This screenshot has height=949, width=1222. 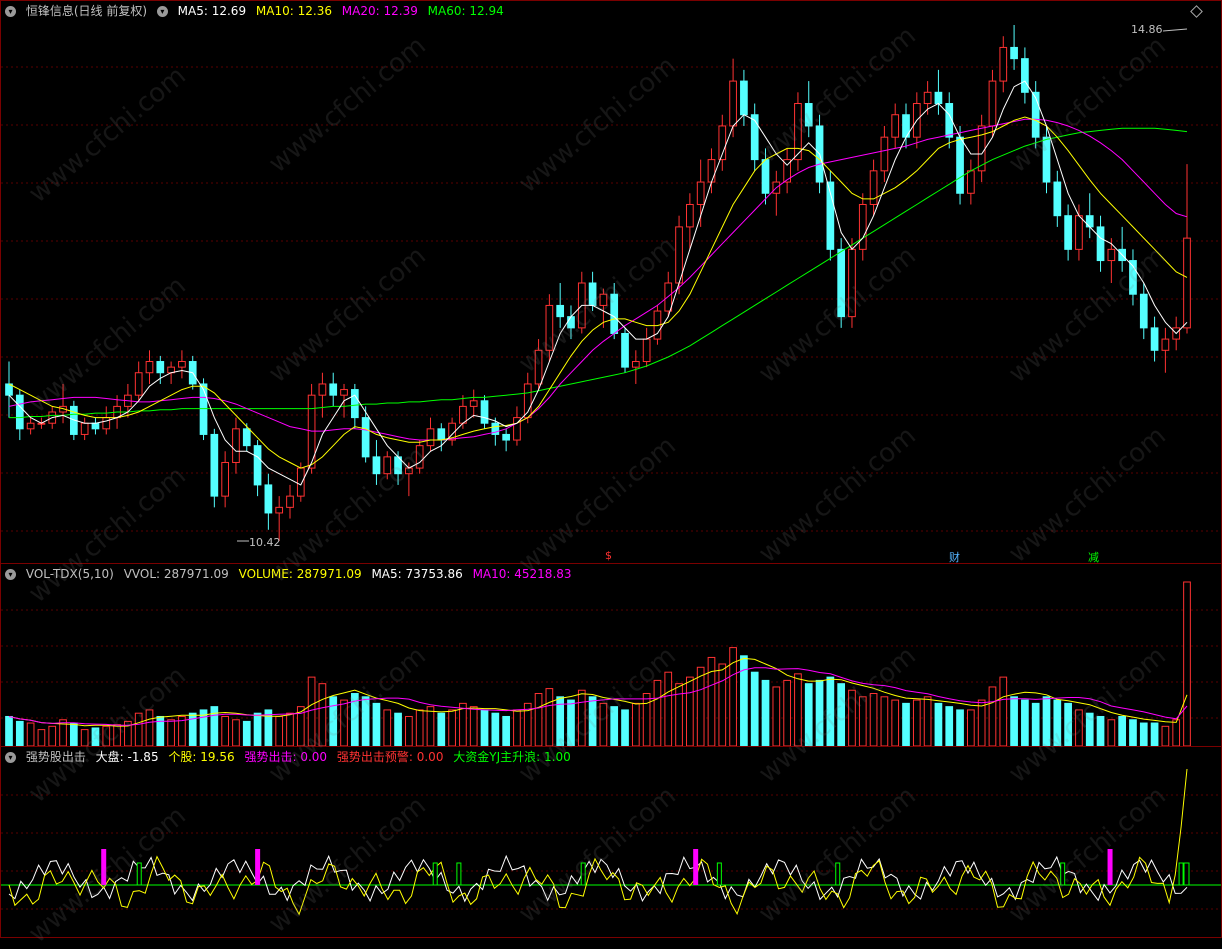 What do you see at coordinates (522, 574) in the screenshot?
I see `vol-ma10-label: MA10: 45218.83` at bounding box center [522, 574].